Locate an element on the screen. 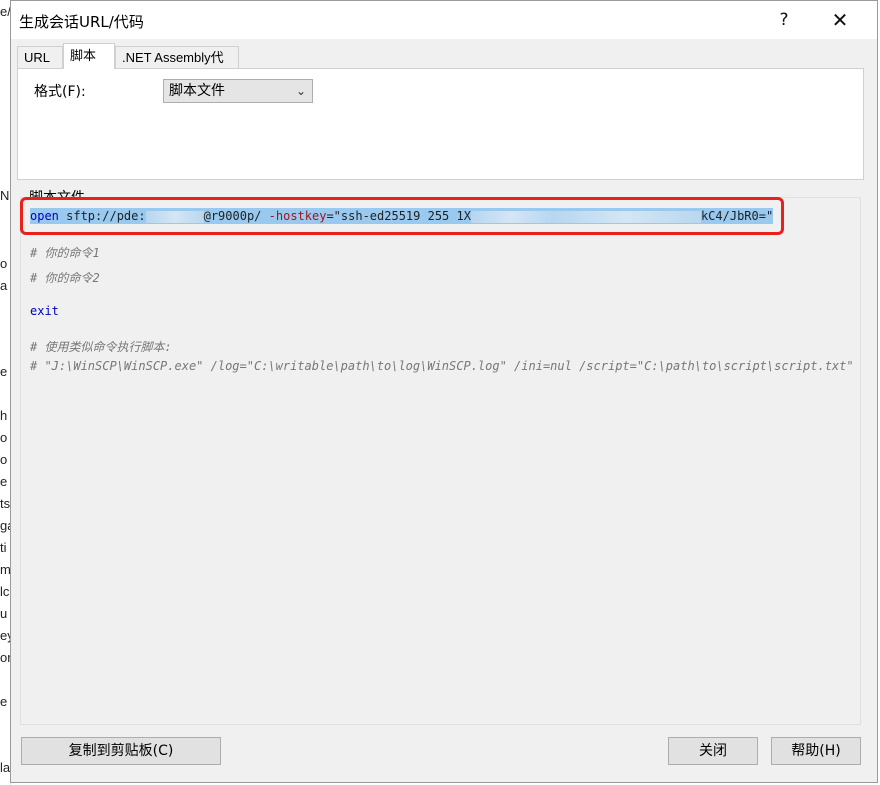 The image size is (880, 785). red-highlight-annotation is located at coordinates (402, 216).